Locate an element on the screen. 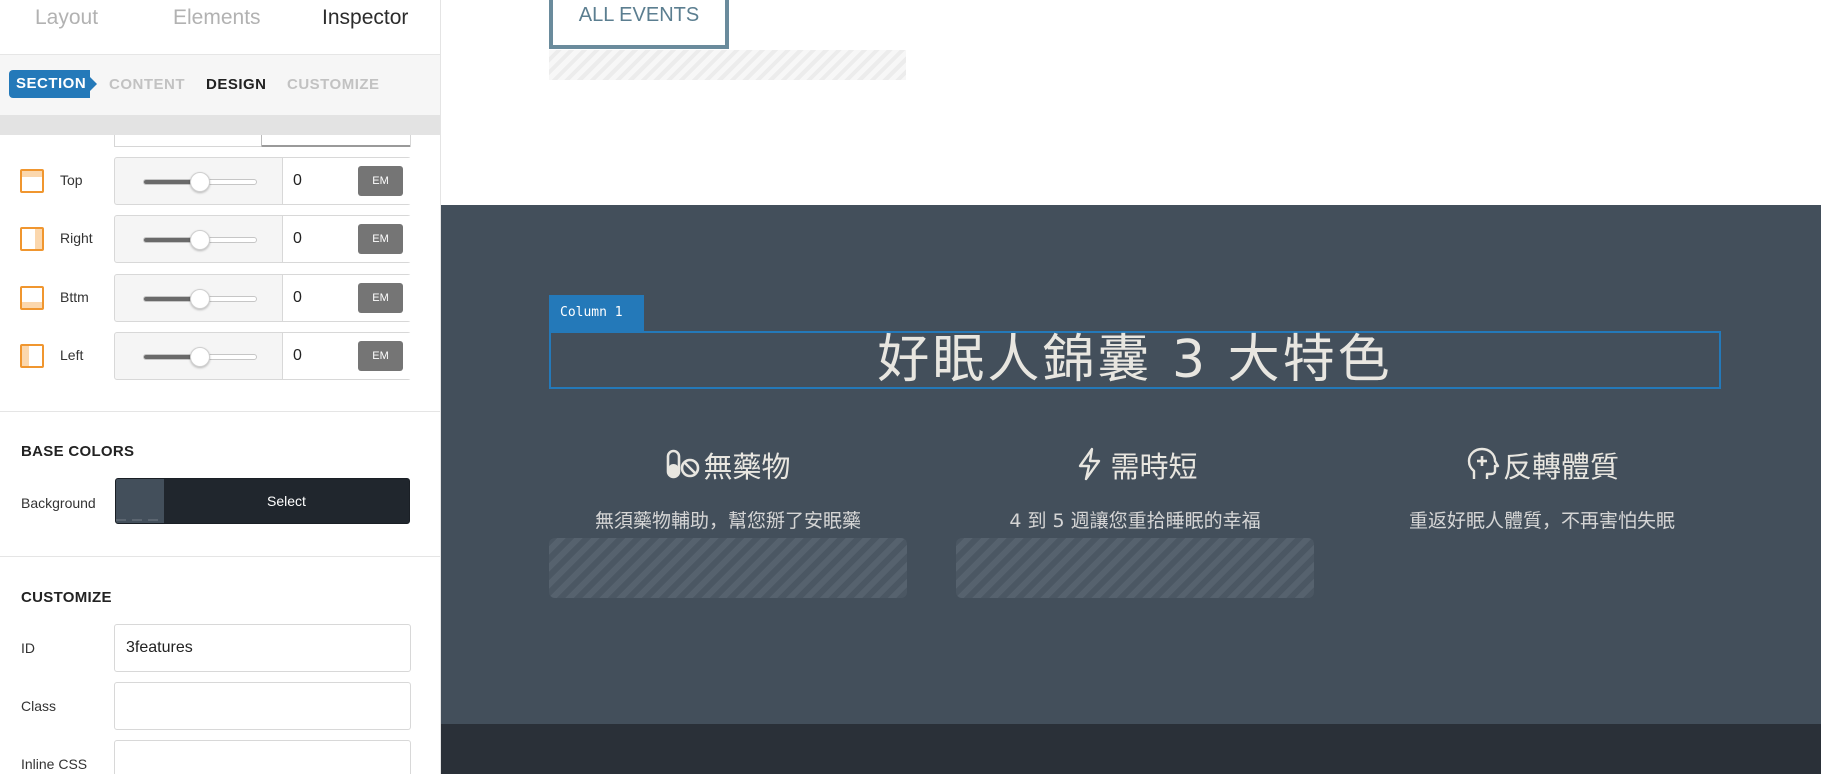 This screenshot has width=1821, height=774. padding-right-icon is located at coordinates (32, 239).